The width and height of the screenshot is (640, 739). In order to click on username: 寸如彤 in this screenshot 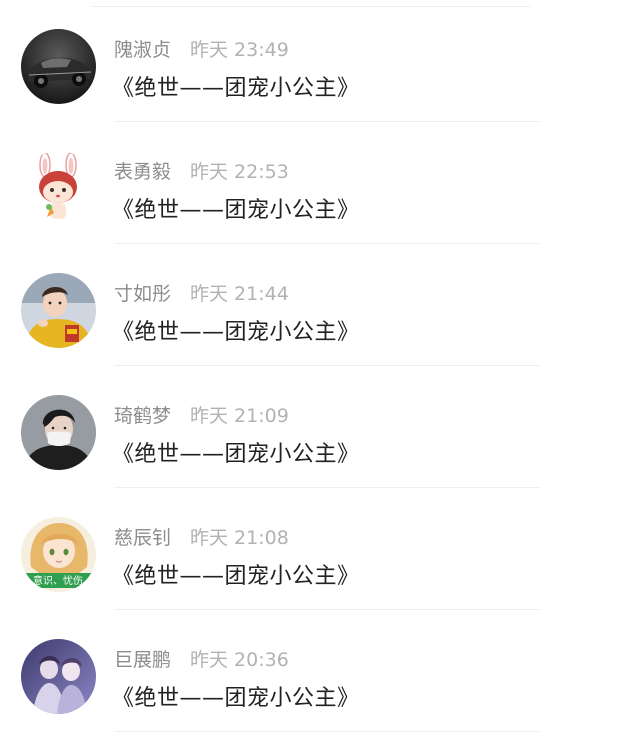, I will do `click(142, 292)`.